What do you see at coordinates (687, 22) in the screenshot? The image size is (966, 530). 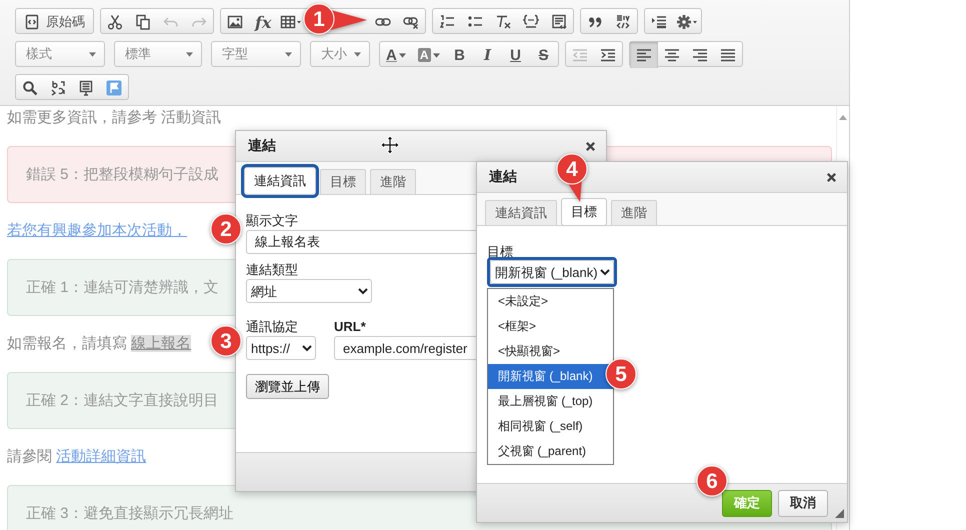 I see `gear-icon` at bounding box center [687, 22].